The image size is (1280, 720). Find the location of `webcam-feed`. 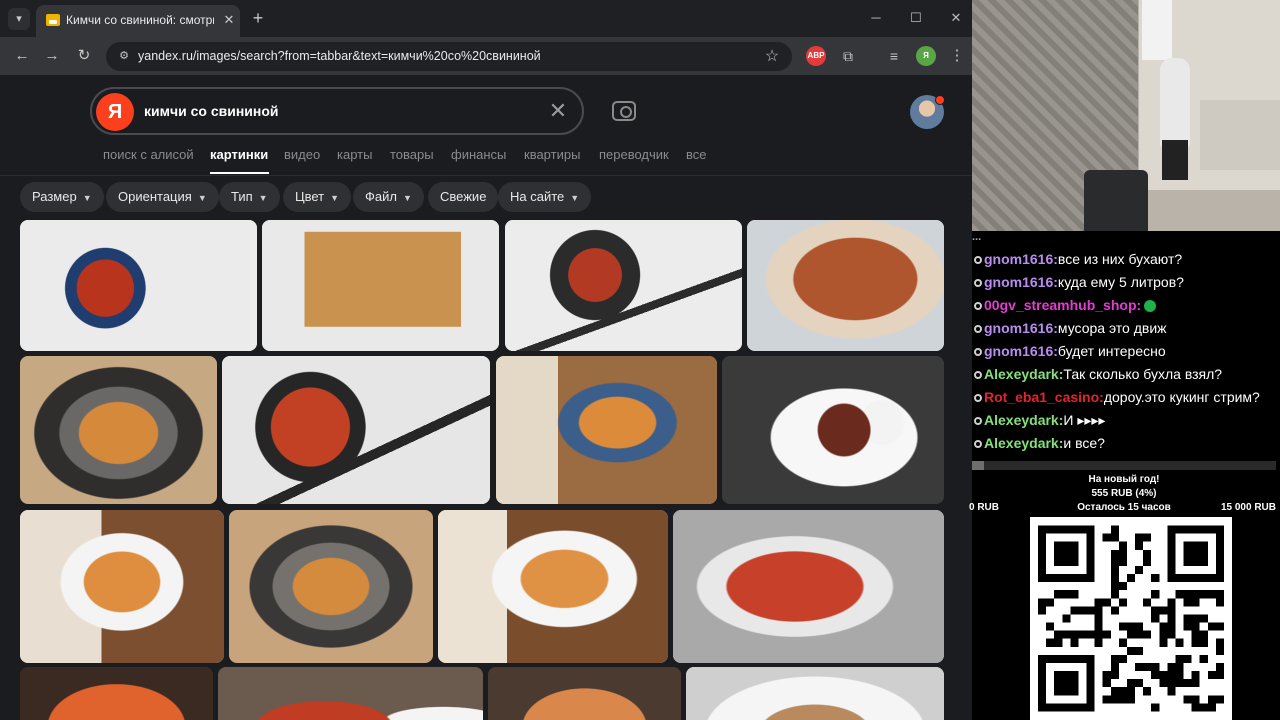

webcam-feed is located at coordinates (1126, 115).